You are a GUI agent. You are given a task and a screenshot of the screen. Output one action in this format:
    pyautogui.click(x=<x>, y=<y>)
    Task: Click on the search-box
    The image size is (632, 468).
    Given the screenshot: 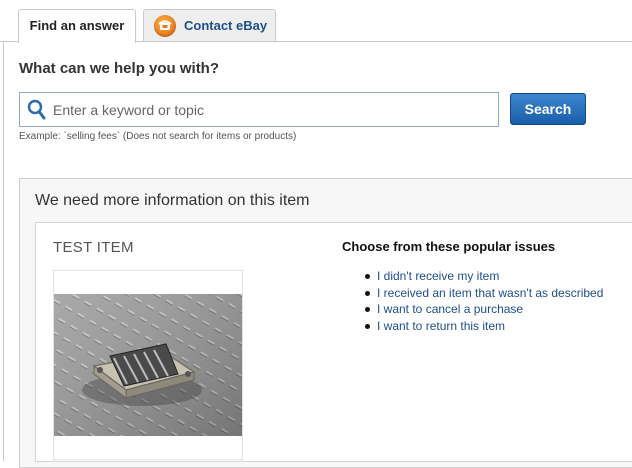 What is the action you would take?
    pyautogui.click(x=259, y=109)
    